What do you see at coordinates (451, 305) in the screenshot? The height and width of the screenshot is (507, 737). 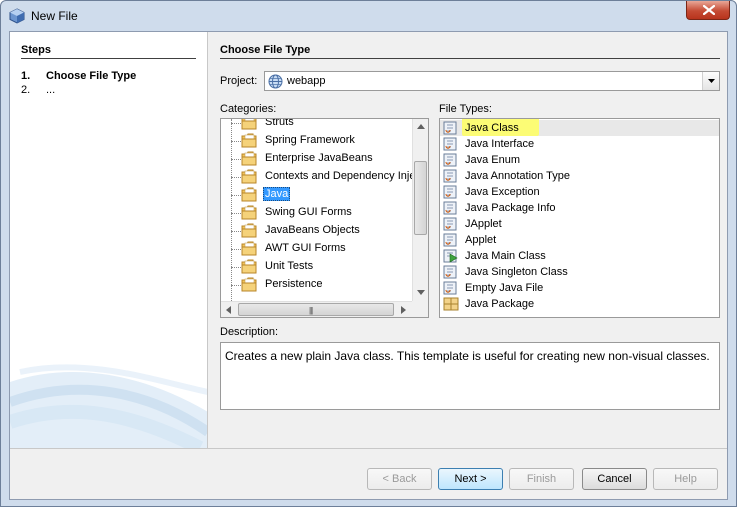 I see `java-package-icon` at bounding box center [451, 305].